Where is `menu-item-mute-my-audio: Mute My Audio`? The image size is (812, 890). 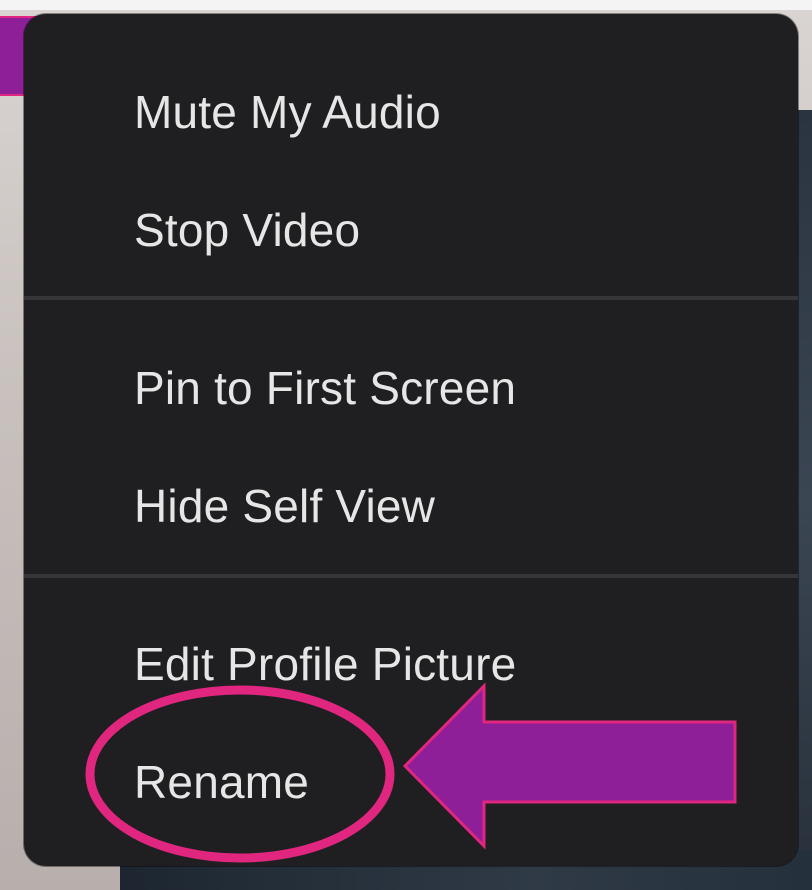 menu-item-mute-my-audio: Mute My Audio is located at coordinates (287, 112).